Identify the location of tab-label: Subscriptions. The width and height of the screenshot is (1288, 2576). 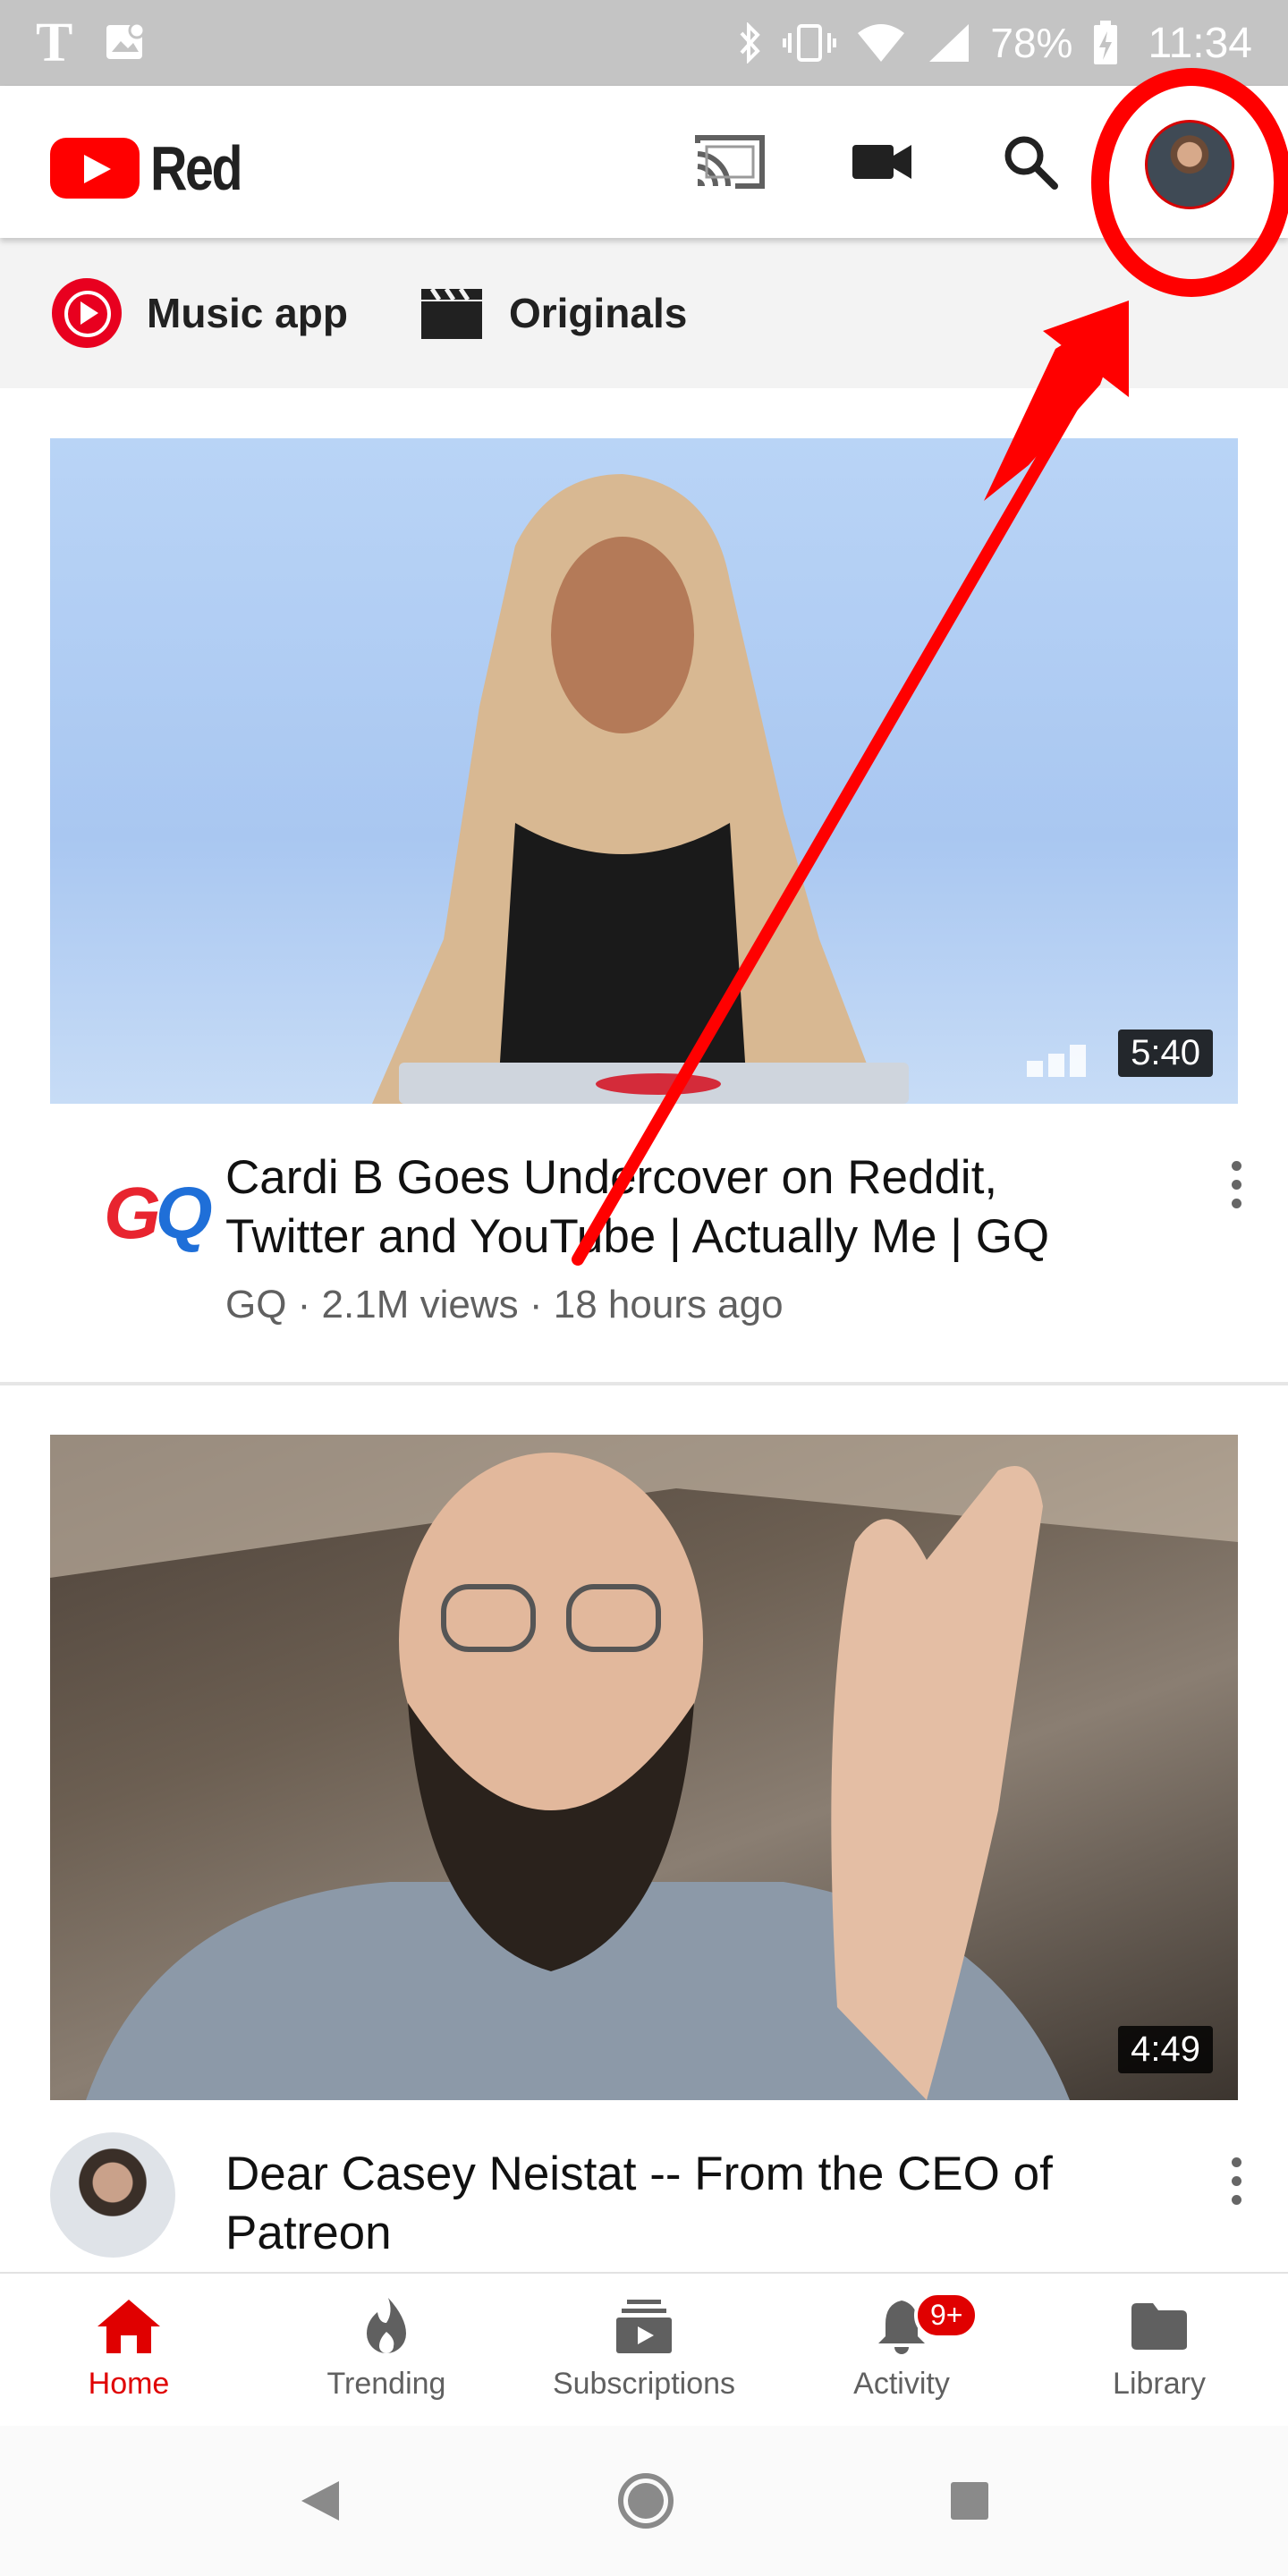
(644, 2384).